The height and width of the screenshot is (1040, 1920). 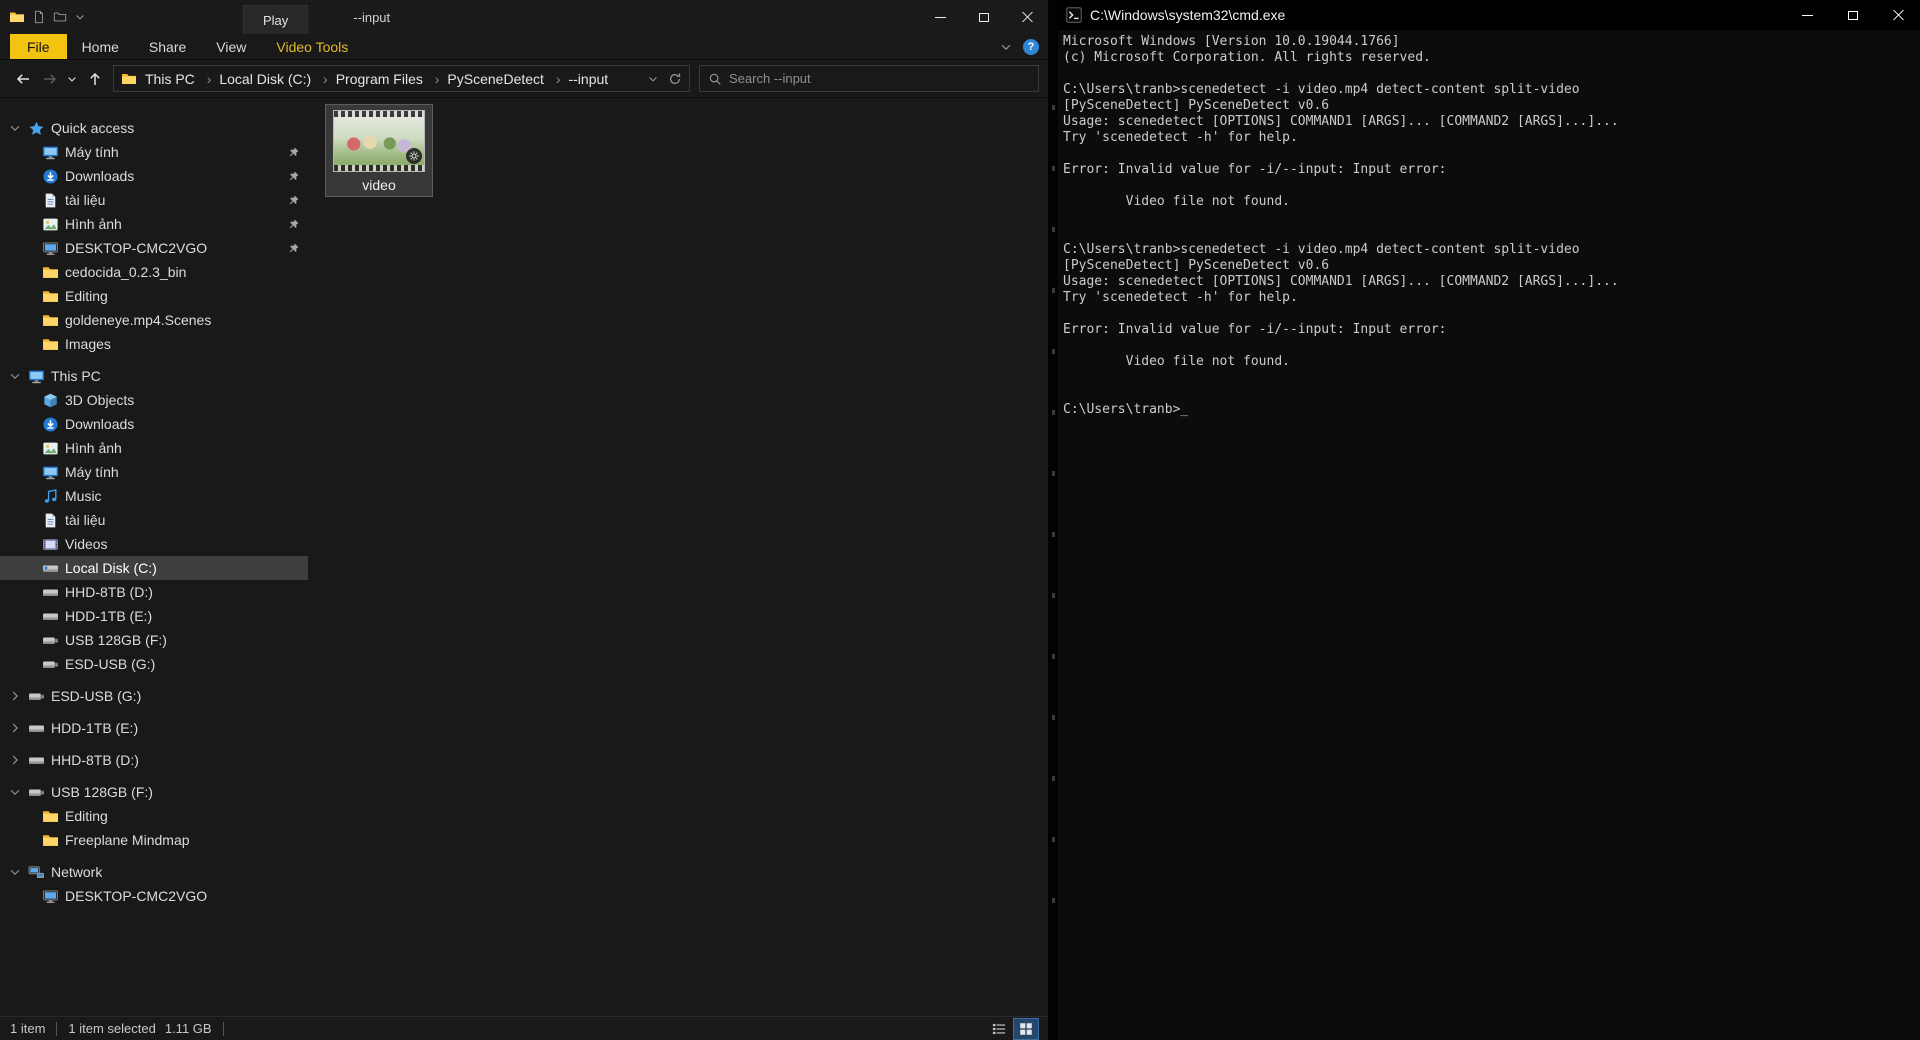 I want to click on thumbnails-view-button, so click(x=1026, y=1028).